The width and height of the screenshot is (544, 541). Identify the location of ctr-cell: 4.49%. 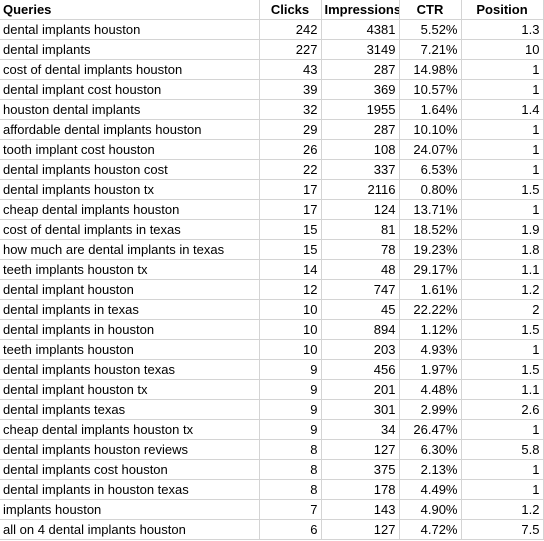
(430, 489).